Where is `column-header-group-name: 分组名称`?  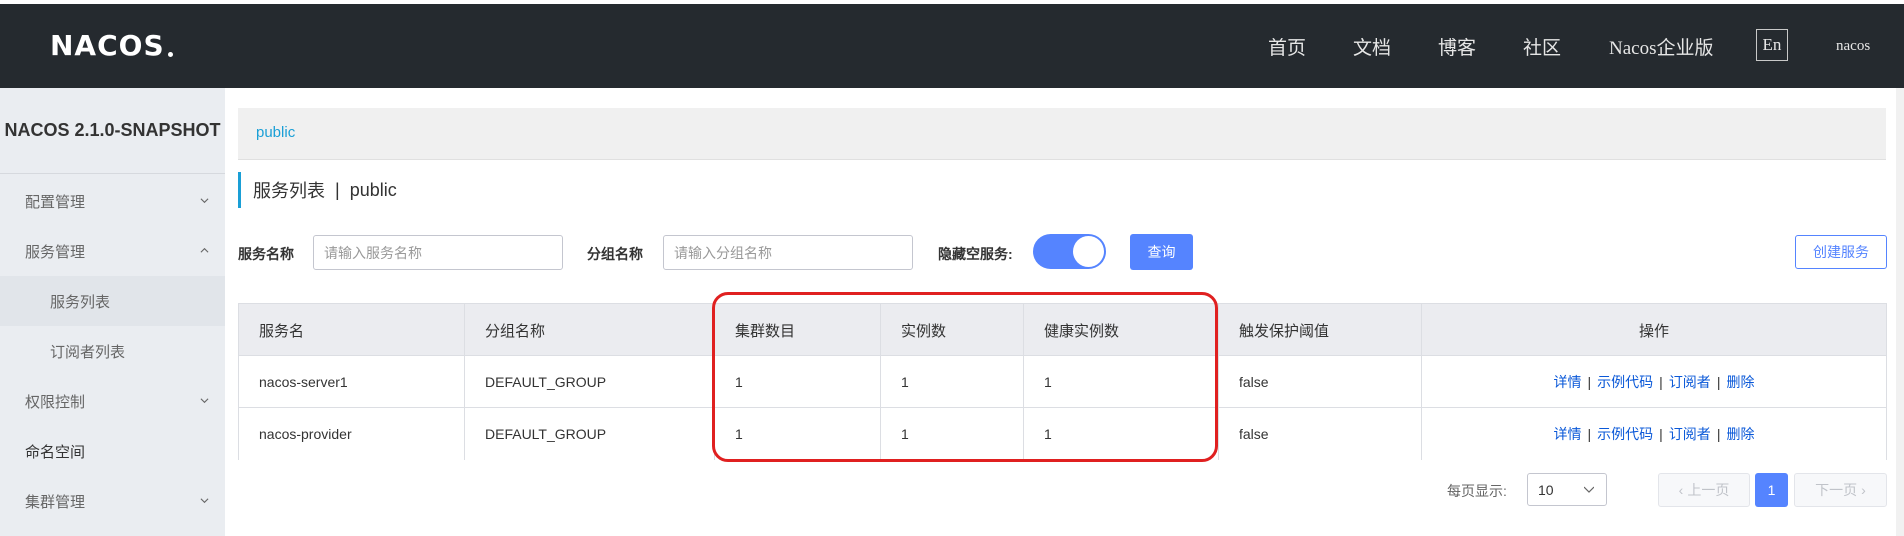 column-header-group-name: 分组名称 is located at coordinates (590, 330).